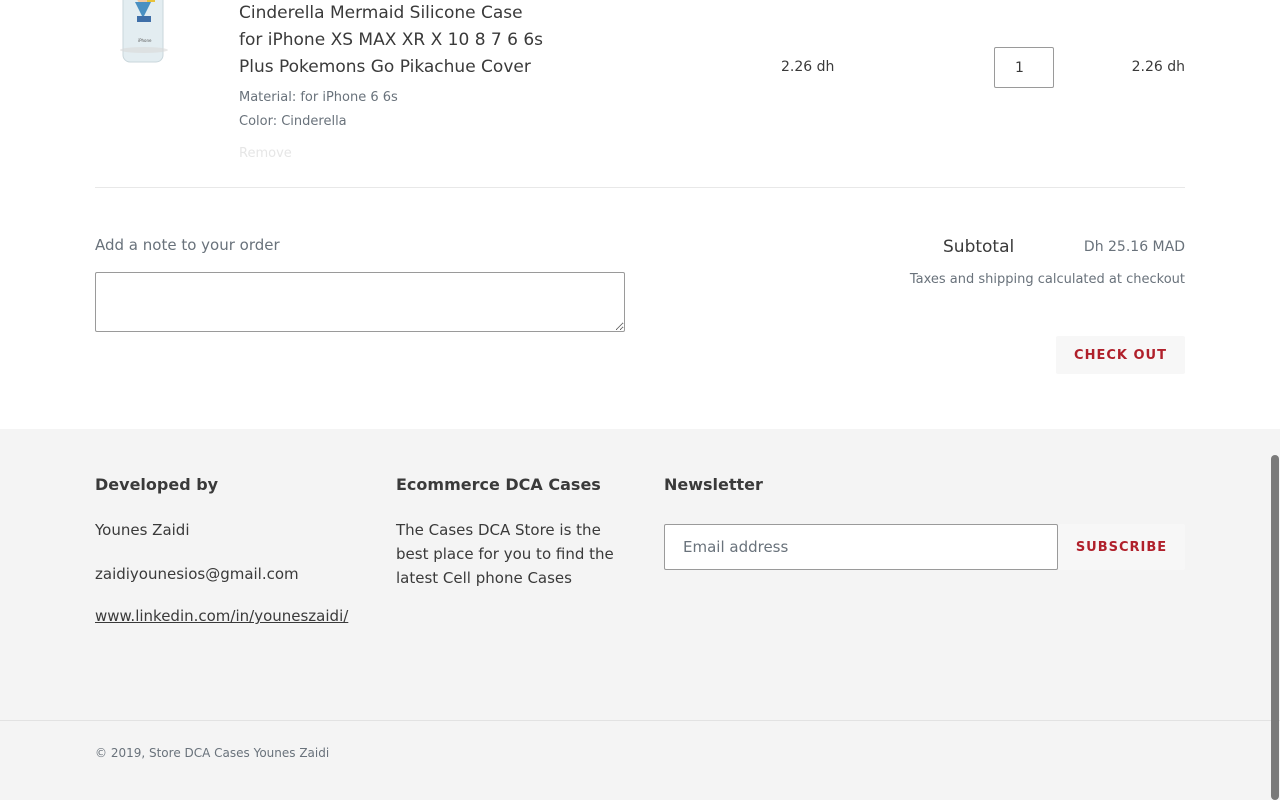 The height and width of the screenshot is (800, 1280). Describe the element at coordinates (318, 97) in the screenshot. I see `product-material: Material: for iPhone 6 6s` at that location.